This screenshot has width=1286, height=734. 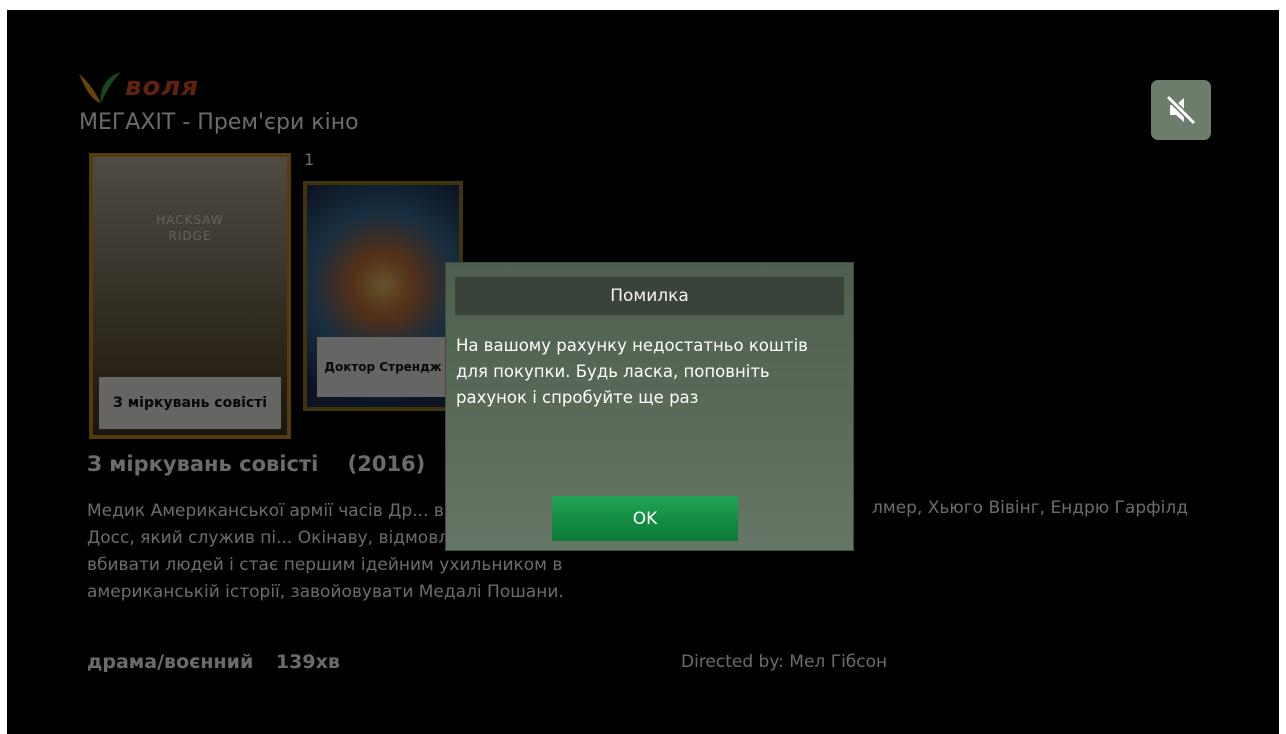 I want to click on movie-duration: 139хв, so click(x=307, y=662).